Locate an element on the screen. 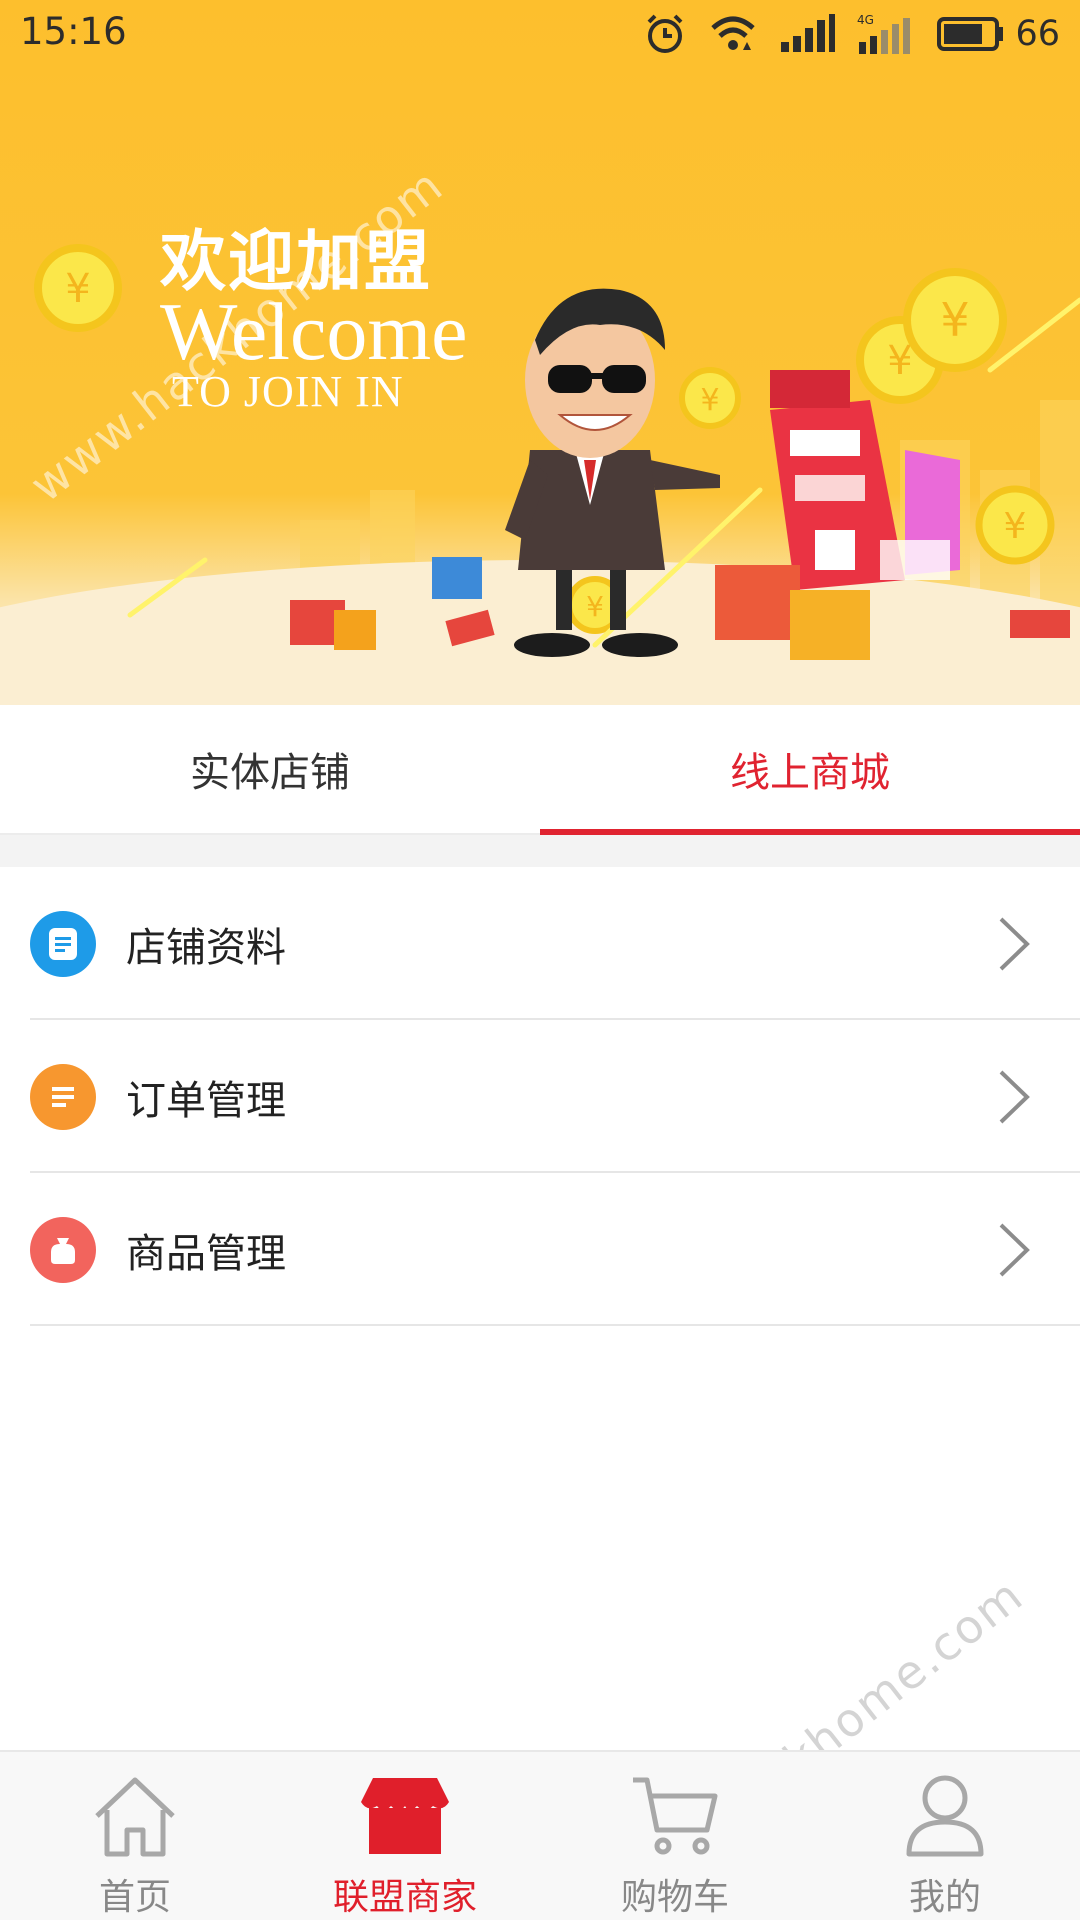 Image resolution: width=1080 pixels, height=1920 pixels. menu-item-store-info: 店铺资料 is located at coordinates (540, 943).